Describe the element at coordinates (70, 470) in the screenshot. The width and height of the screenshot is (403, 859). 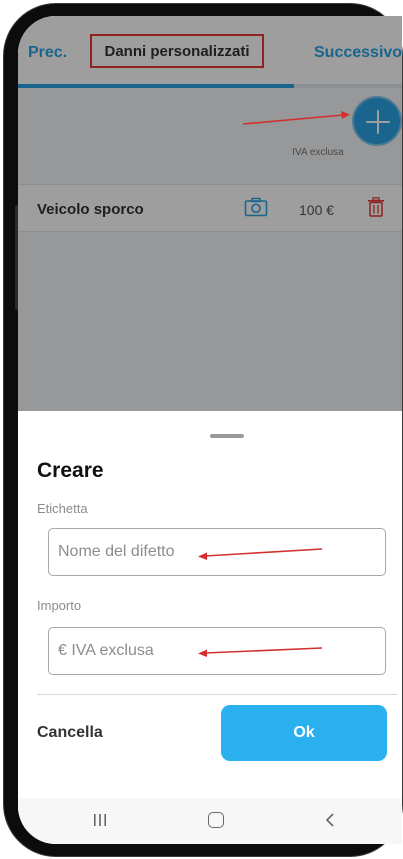
I see `sheet-title: Creare` at that location.